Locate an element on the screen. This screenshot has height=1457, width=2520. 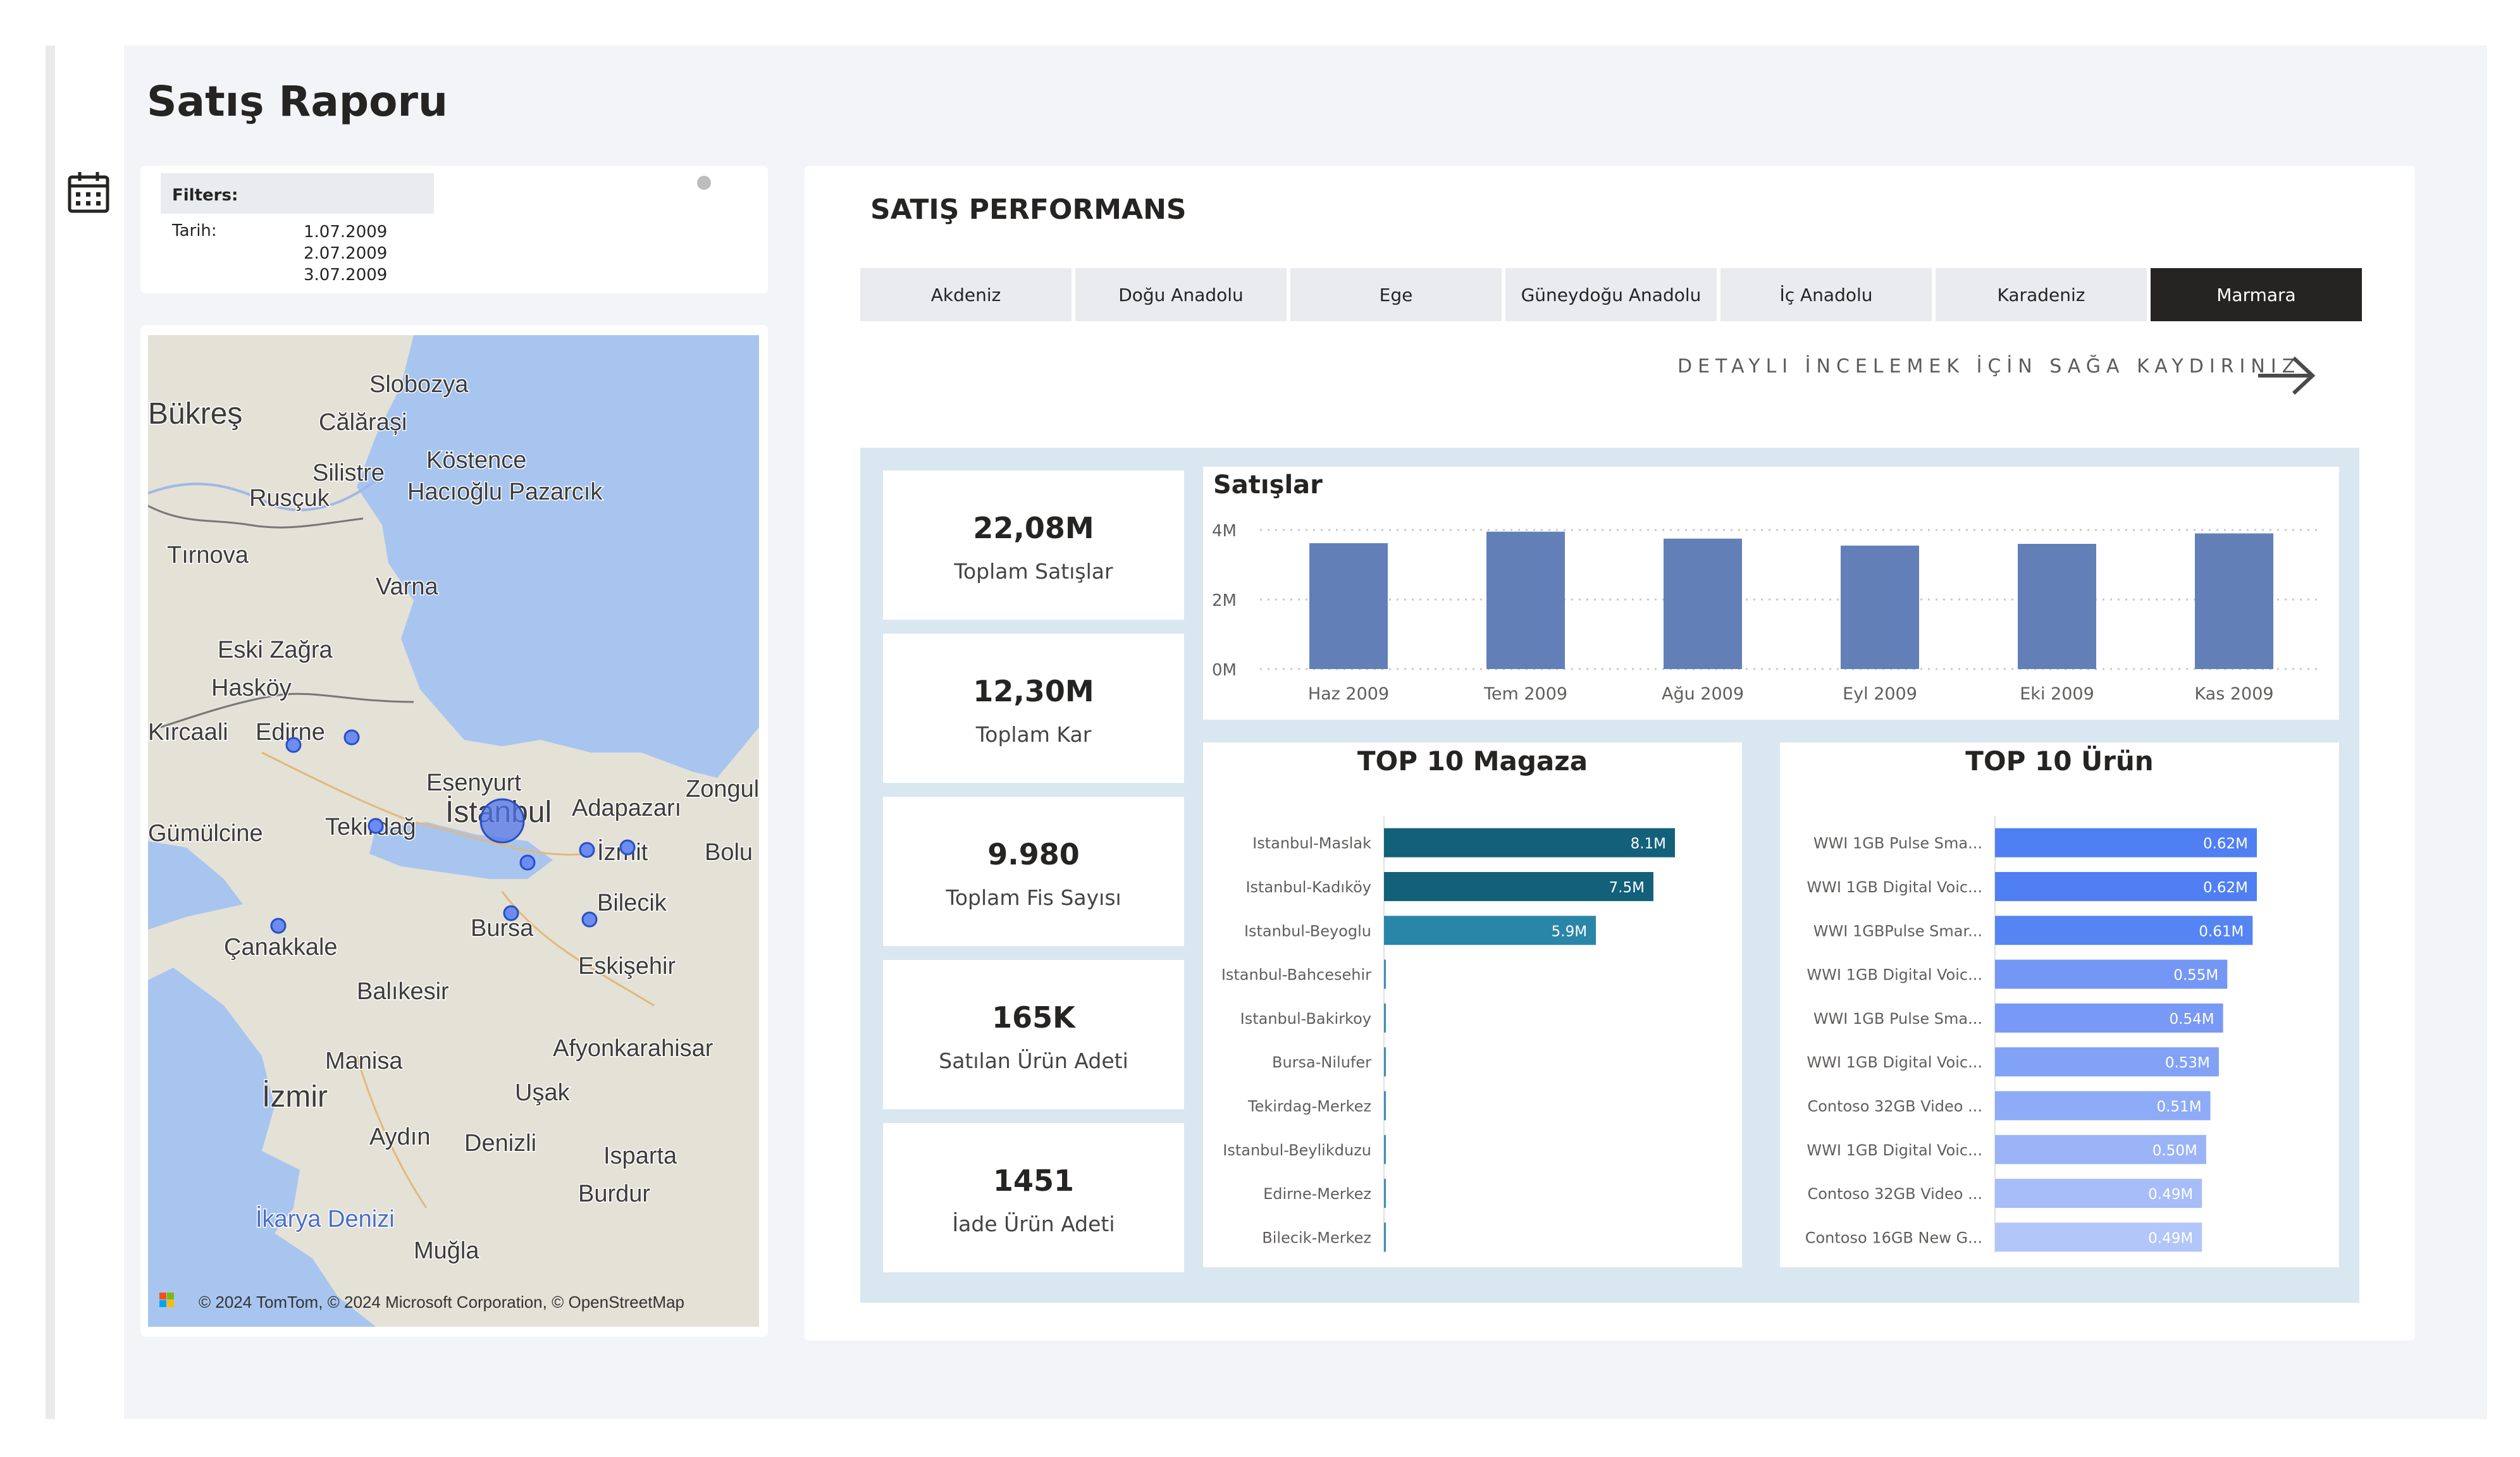
category-label: Istanbul-Bahcesehir is located at coordinates (1296, 975).